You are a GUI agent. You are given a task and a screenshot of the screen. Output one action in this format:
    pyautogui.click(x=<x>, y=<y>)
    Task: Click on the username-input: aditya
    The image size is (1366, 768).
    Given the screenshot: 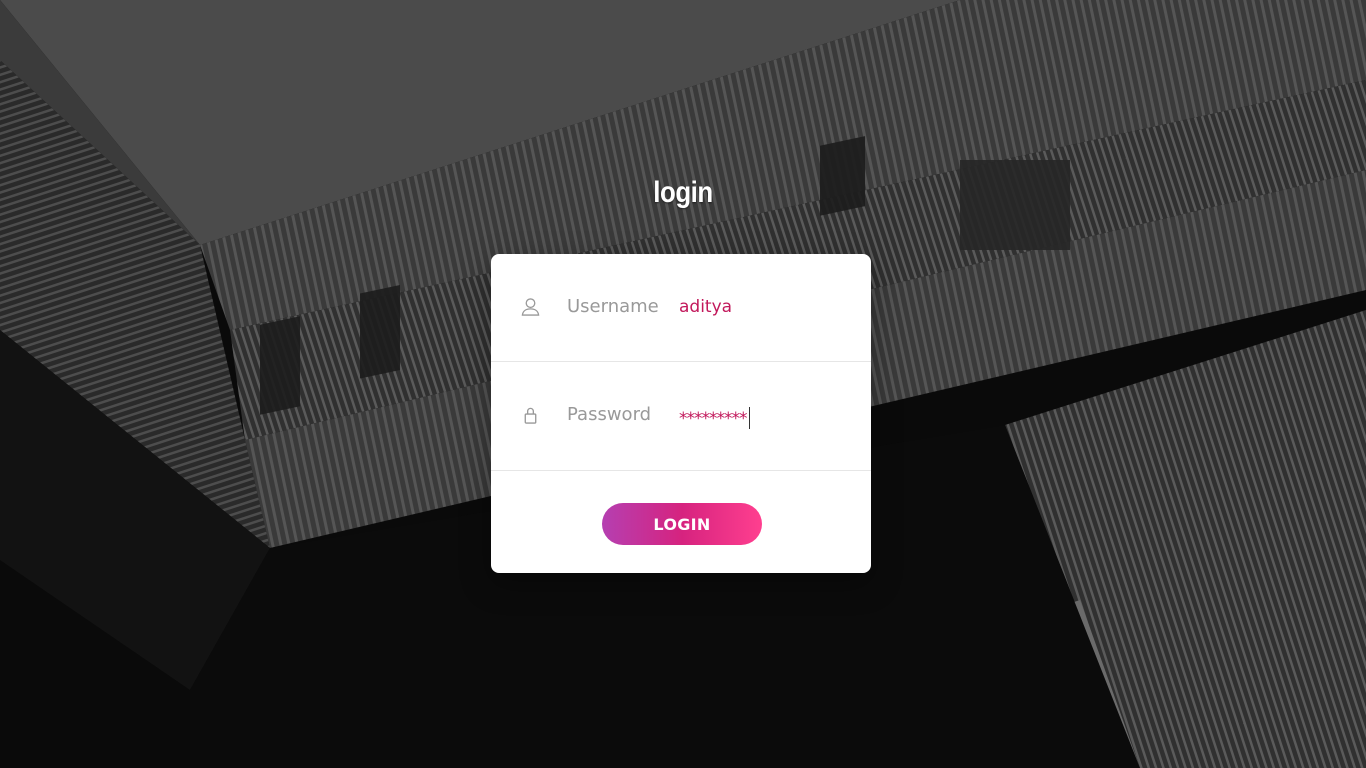 What is the action you would take?
    pyautogui.click(x=705, y=307)
    